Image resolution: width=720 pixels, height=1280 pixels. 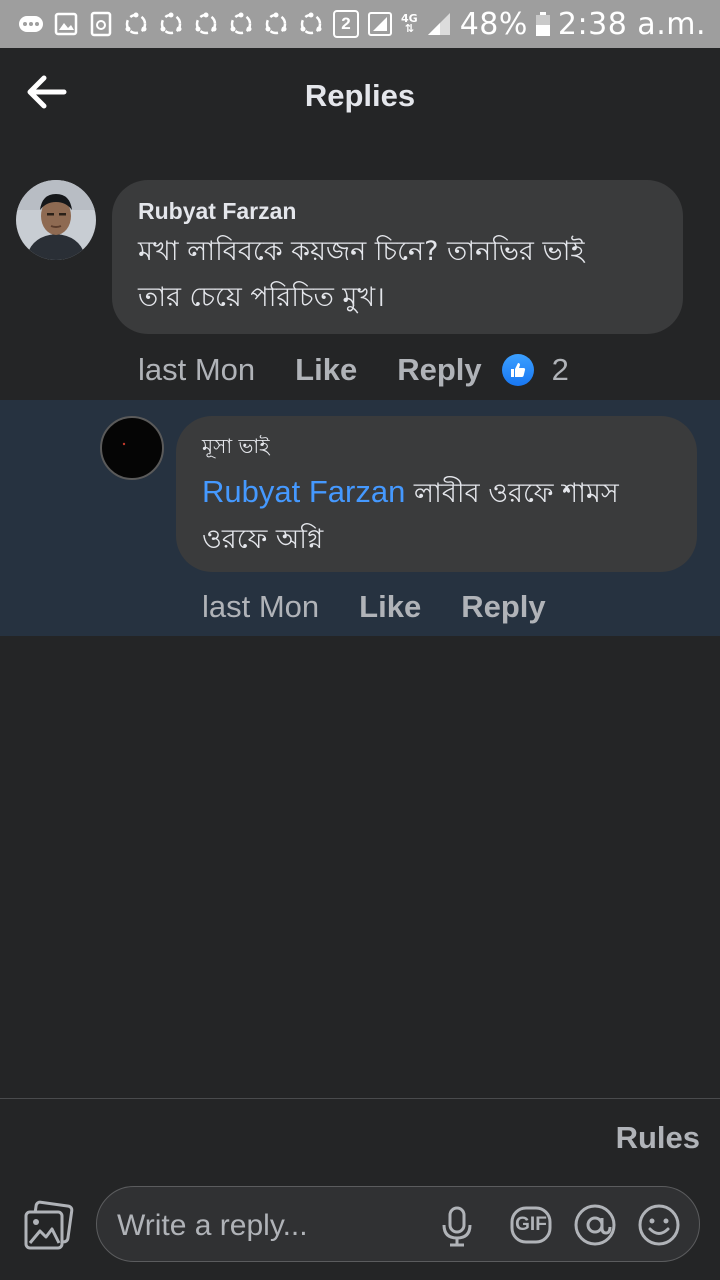 I want to click on reply-text-part: লাবীব ওরফে শামস, so click(x=512, y=493).